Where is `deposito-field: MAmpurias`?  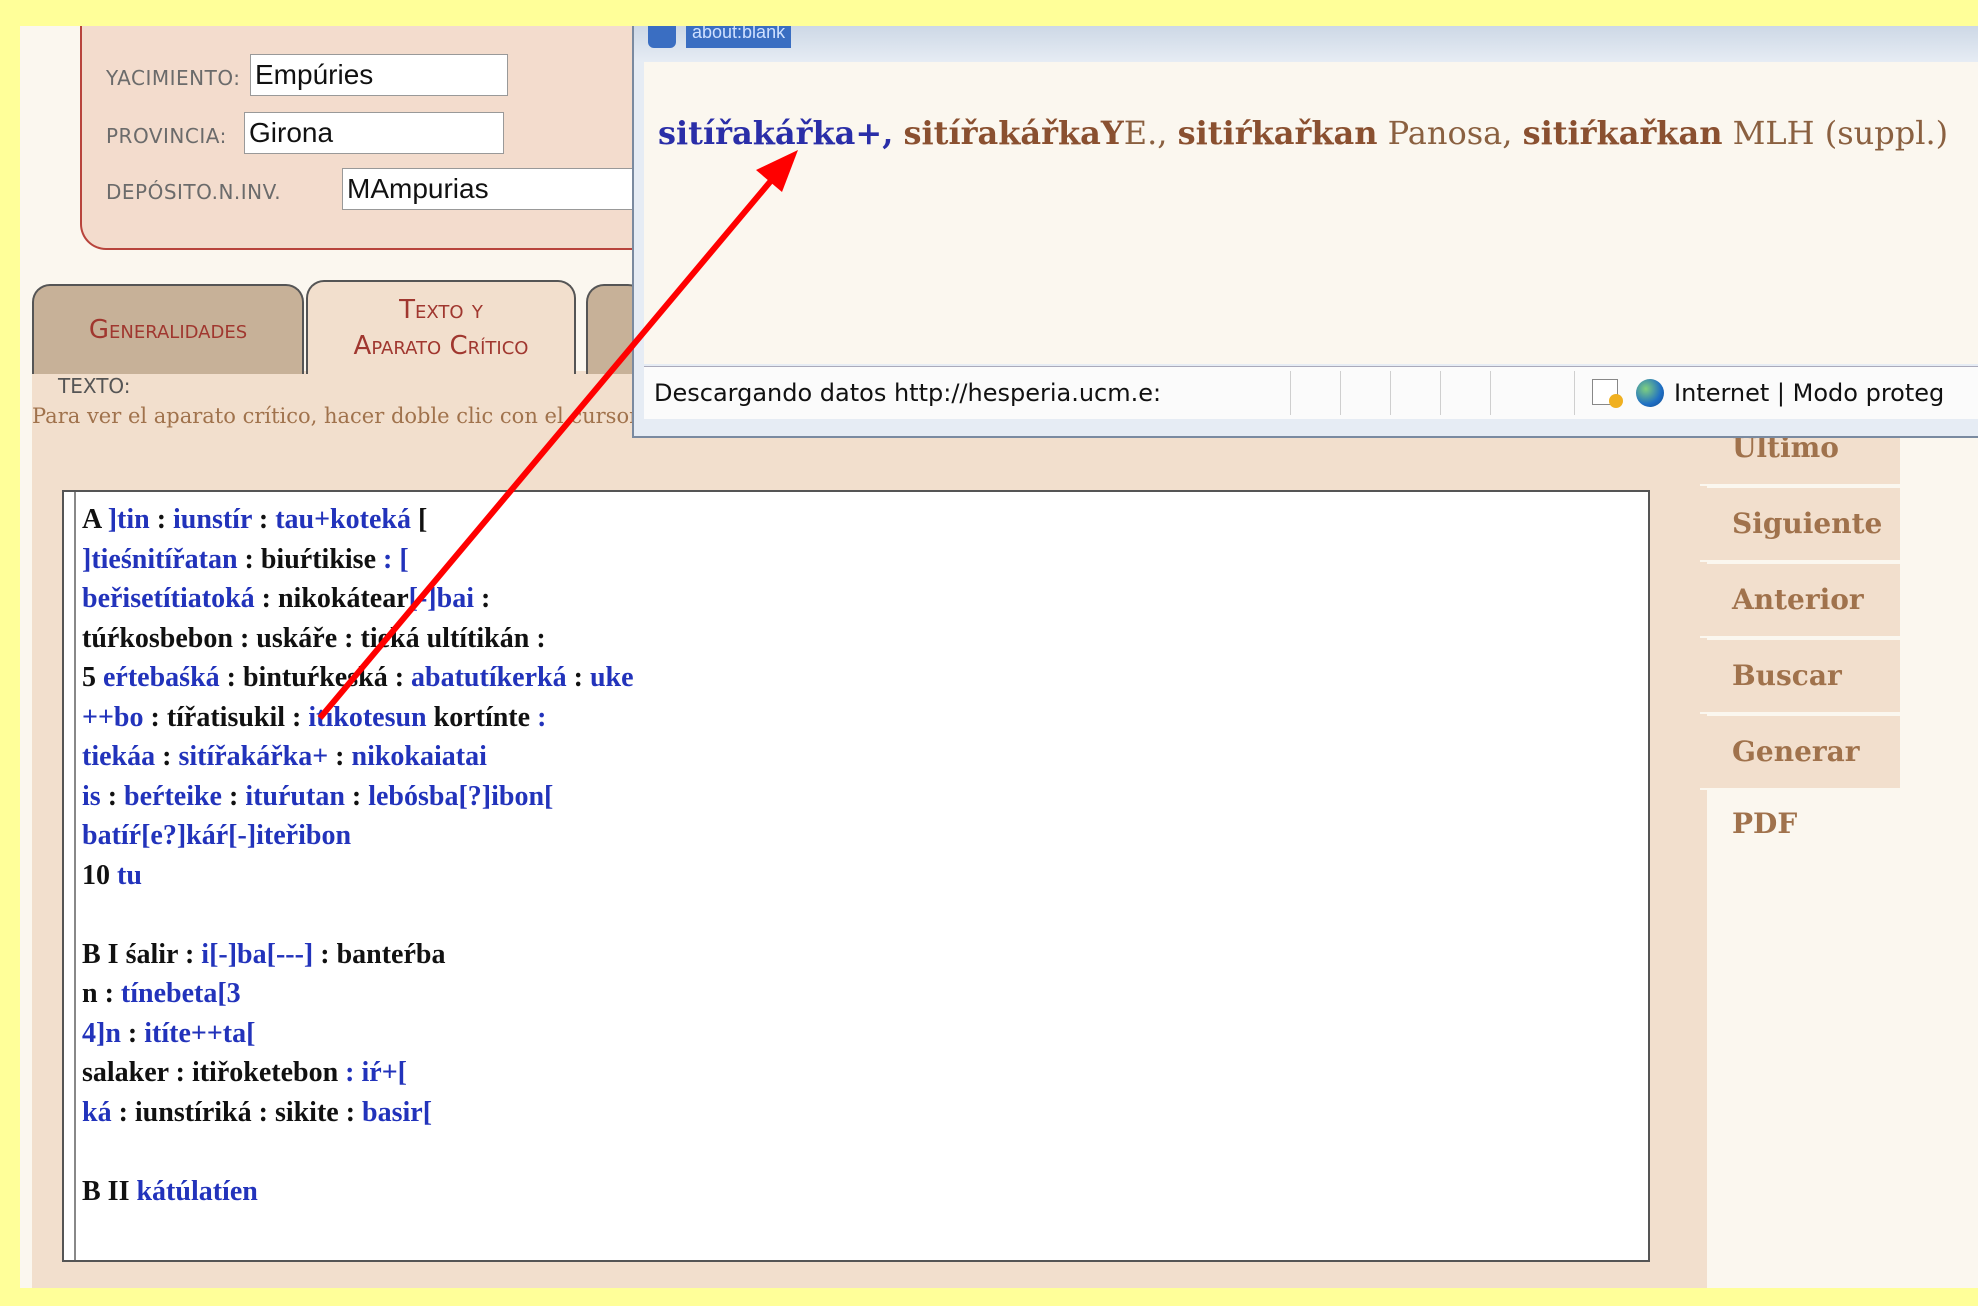 deposito-field: MAmpurias is located at coordinates (492, 189).